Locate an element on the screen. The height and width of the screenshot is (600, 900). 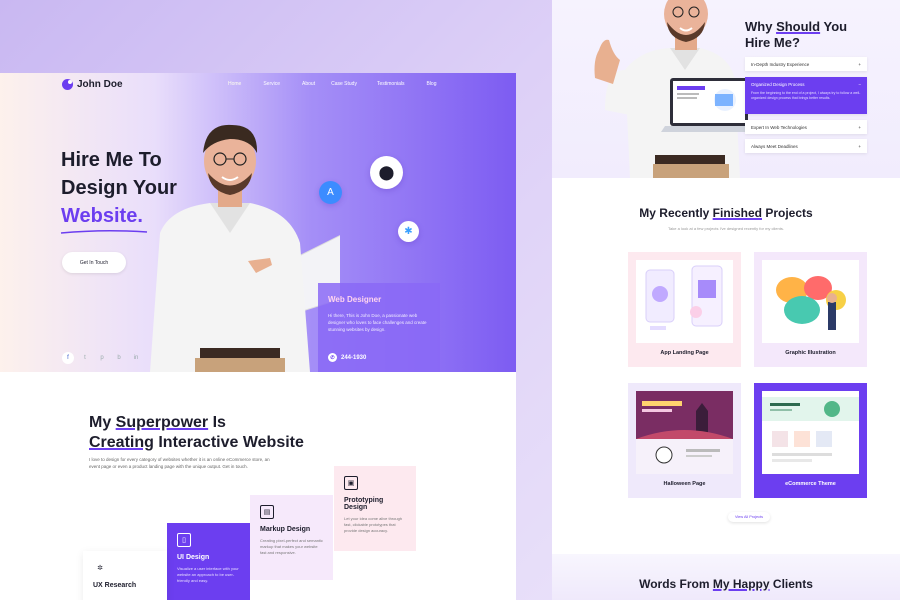
pinterest-icon: p is located at coordinates (102, 358).